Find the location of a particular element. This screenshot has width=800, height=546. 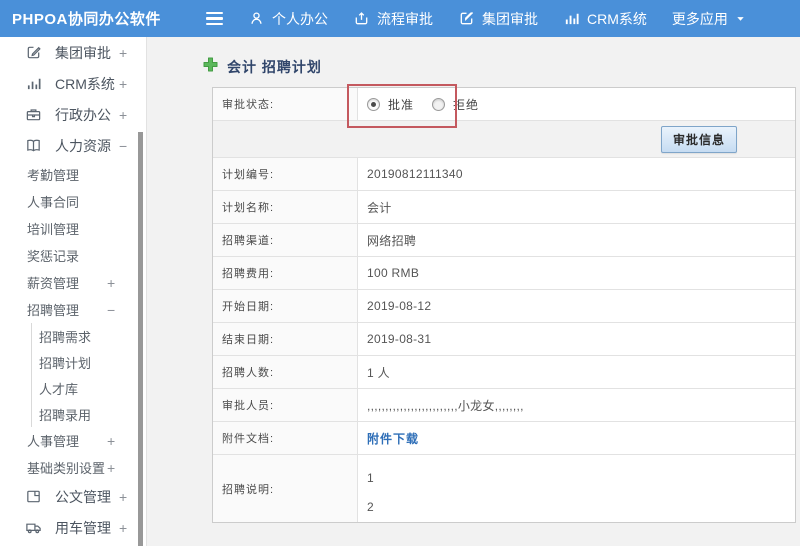

caret-down-icon is located at coordinates (740, 18).